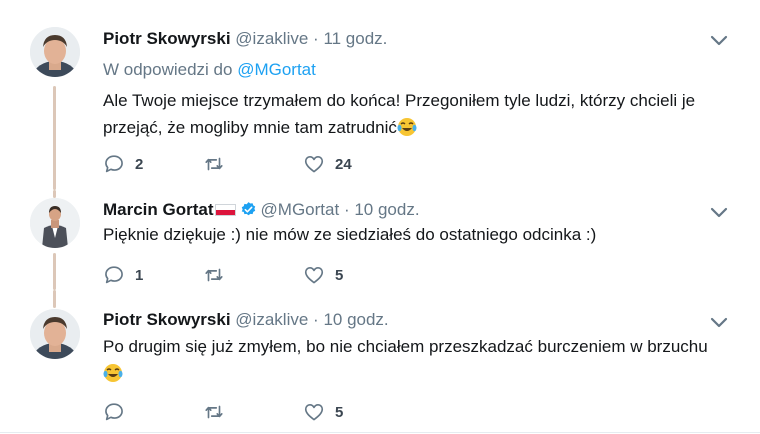 The image size is (760, 434). I want to click on reply-count: 2, so click(139, 164).